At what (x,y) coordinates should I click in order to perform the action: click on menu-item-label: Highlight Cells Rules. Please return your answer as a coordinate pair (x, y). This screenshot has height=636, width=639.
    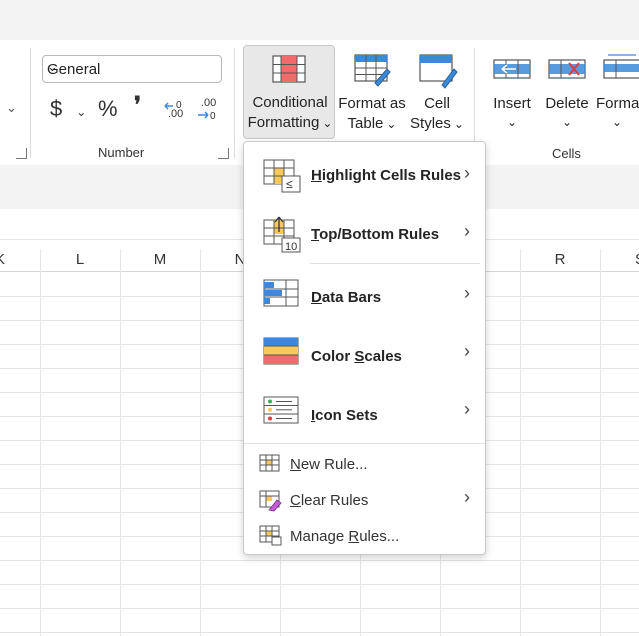
    Looking at the image, I should click on (386, 175).